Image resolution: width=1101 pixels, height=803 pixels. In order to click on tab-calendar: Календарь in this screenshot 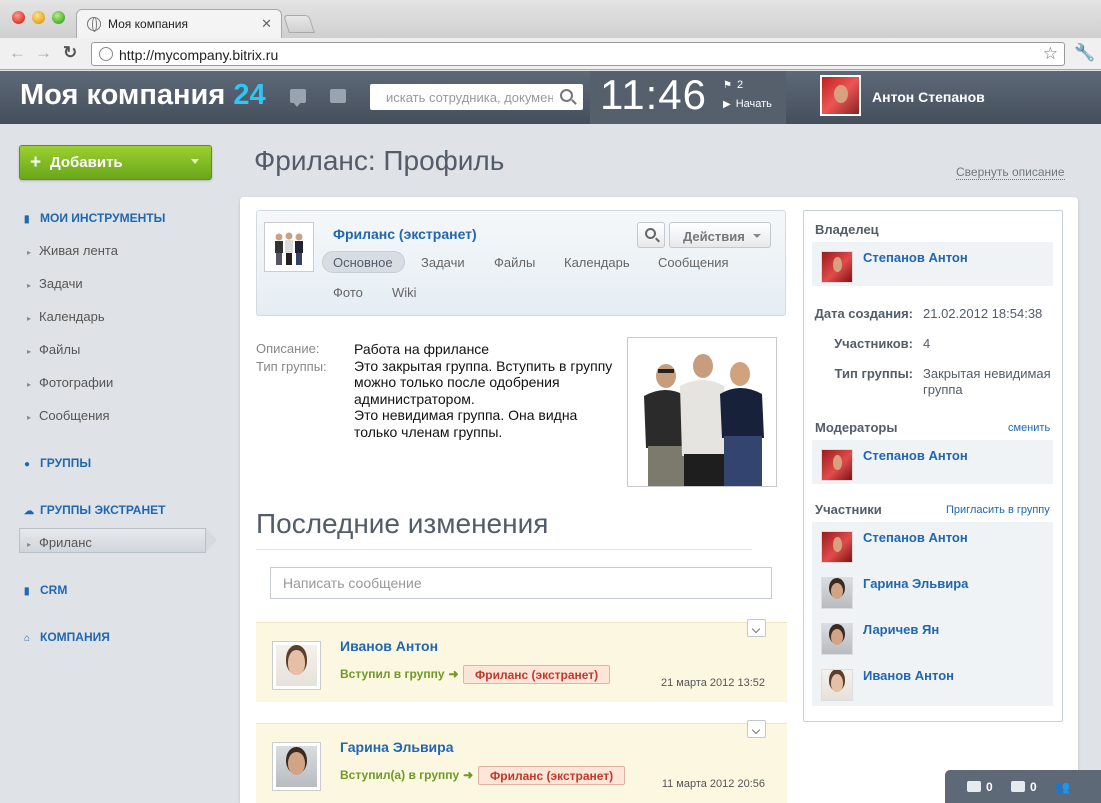, I will do `click(597, 262)`.